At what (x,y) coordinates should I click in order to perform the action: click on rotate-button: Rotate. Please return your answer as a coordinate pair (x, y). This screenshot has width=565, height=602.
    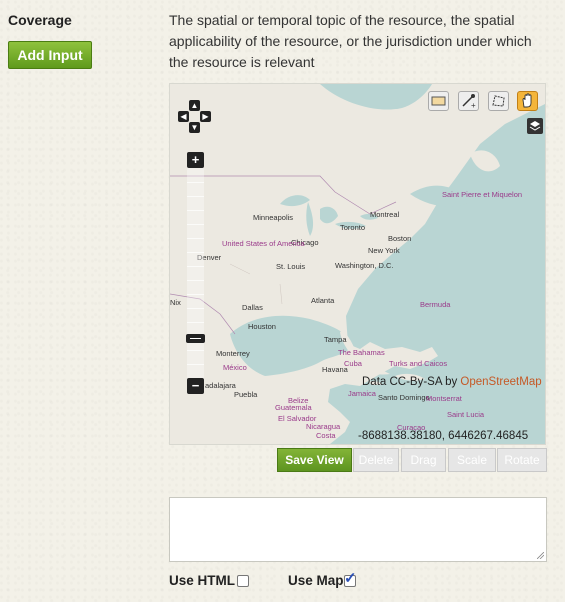
    Looking at the image, I should click on (522, 460).